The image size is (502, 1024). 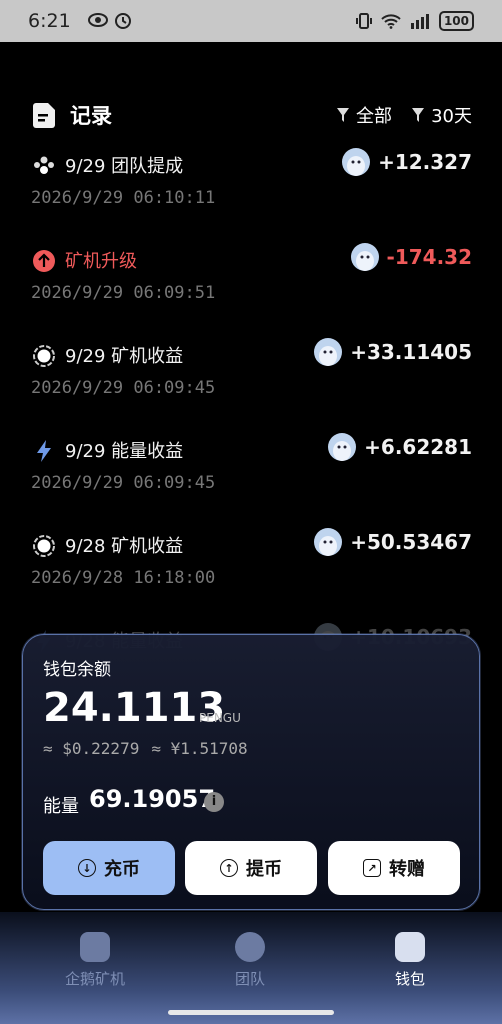 I want to click on list-item: 矿机升级 2026/9/29 06:09:51 -174.32, so click(x=251, y=284).